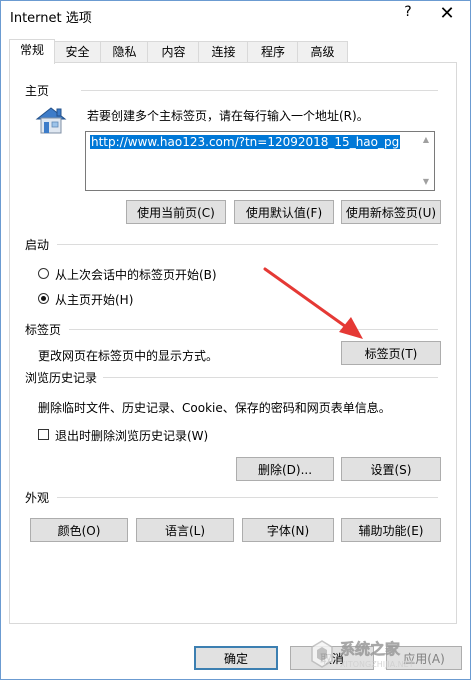  What do you see at coordinates (136, 274) in the screenshot?
I see `last-session-label: 从上次会话中的标签页开始(B)` at bounding box center [136, 274].